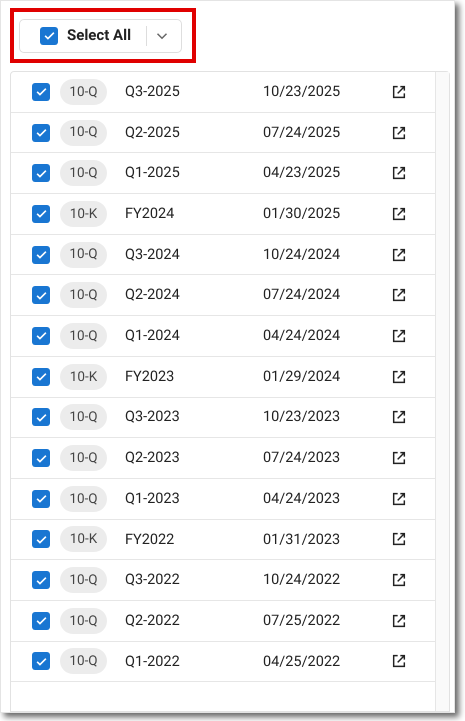 The height and width of the screenshot is (721, 465). Describe the element at coordinates (153, 620) in the screenshot. I see `period-text: Q2-2022` at that location.